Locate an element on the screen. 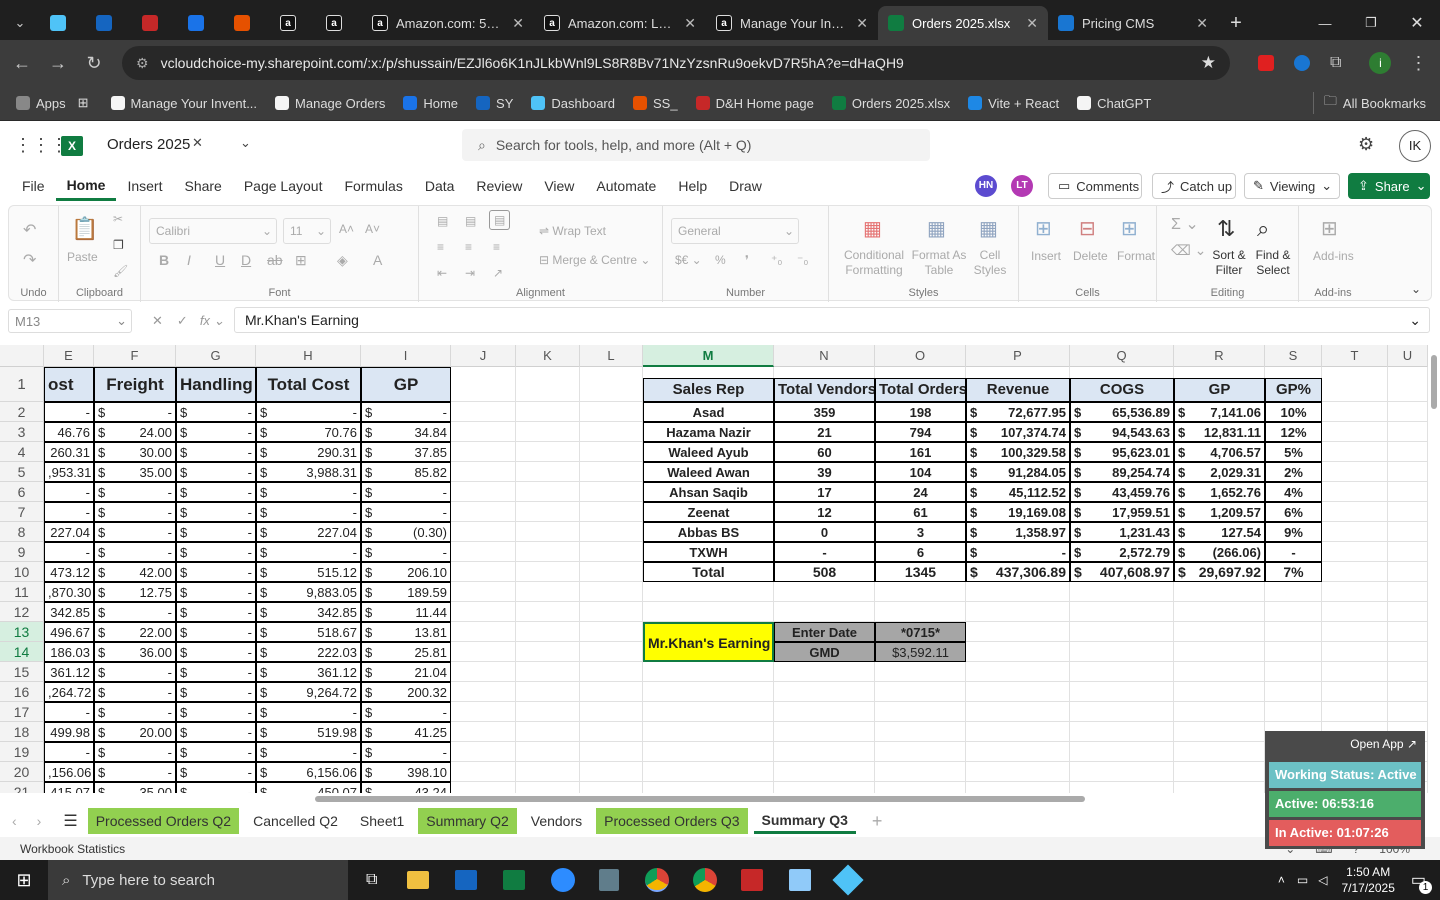 This screenshot has height=900, width=1440. delete-cells-icon: ⊟ is located at coordinates (1087, 228).